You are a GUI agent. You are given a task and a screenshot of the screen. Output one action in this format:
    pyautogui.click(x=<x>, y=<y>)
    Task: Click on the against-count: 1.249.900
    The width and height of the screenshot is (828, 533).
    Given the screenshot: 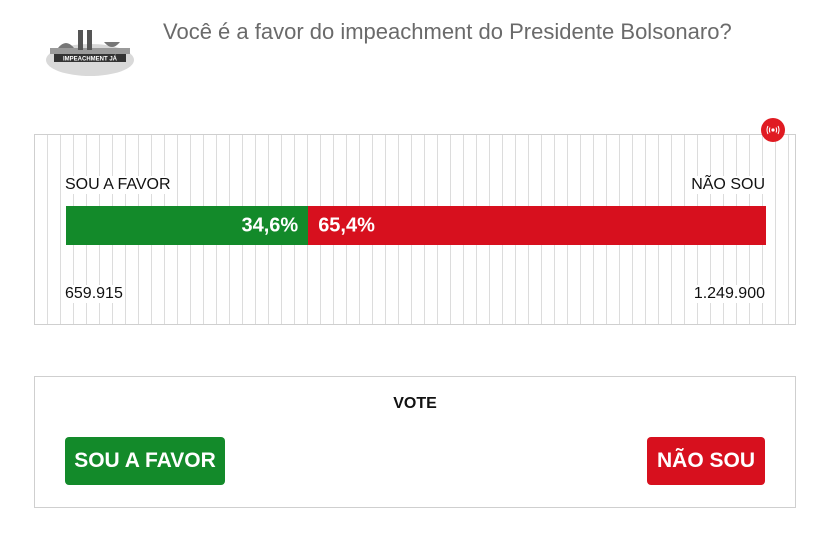 What is the action you would take?
    pyautogui.click(x=729, y=294)
    